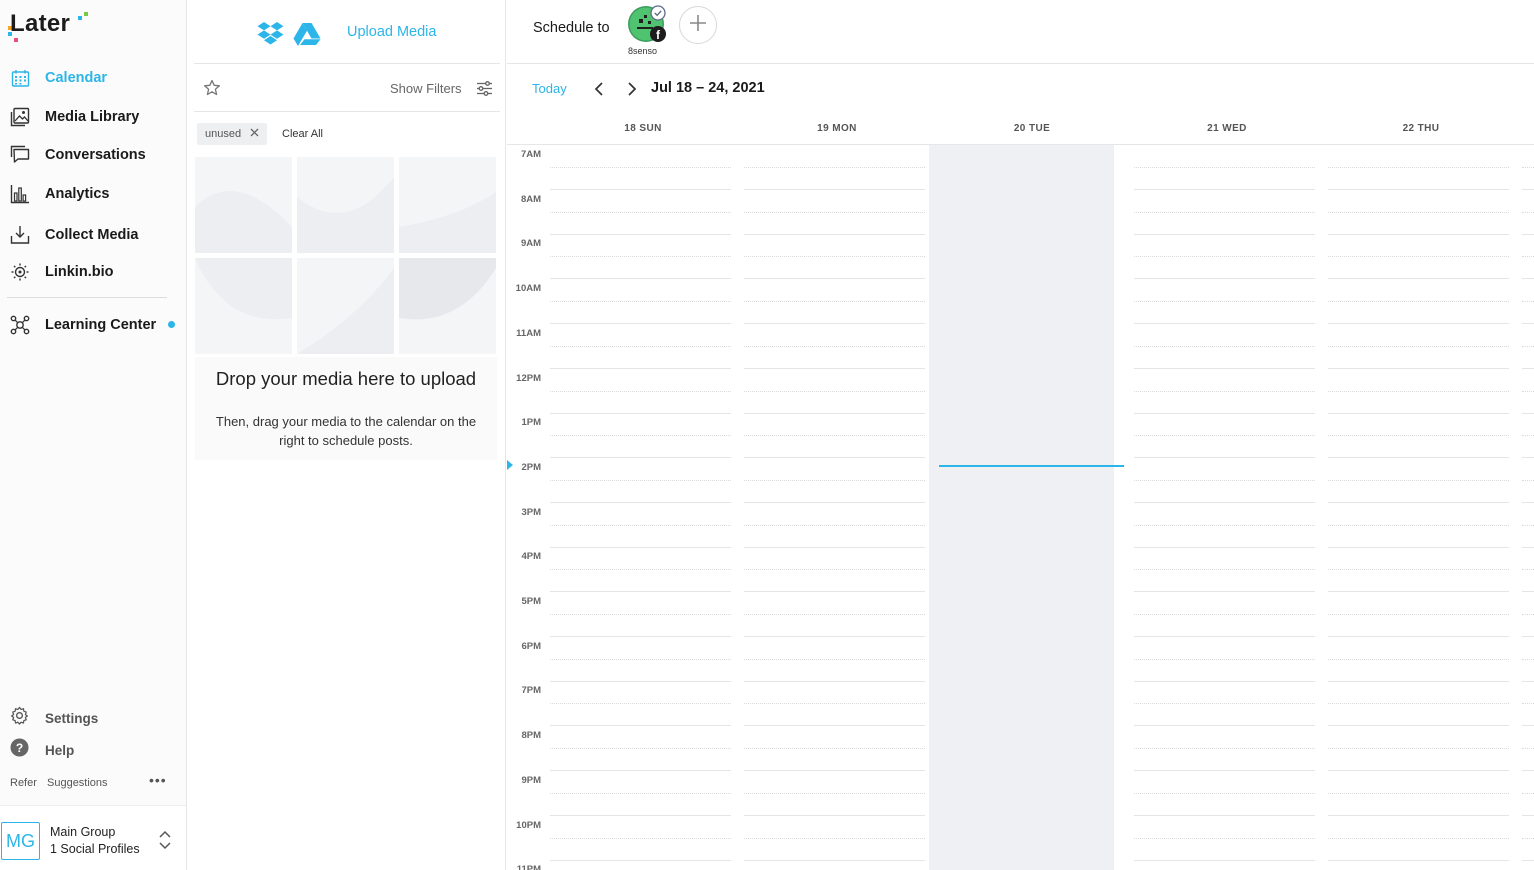 This screenshot has width=1534, height=870. Describe the element at coordinates (212, 90) in the screenshot. I see `star-icon` at that location.